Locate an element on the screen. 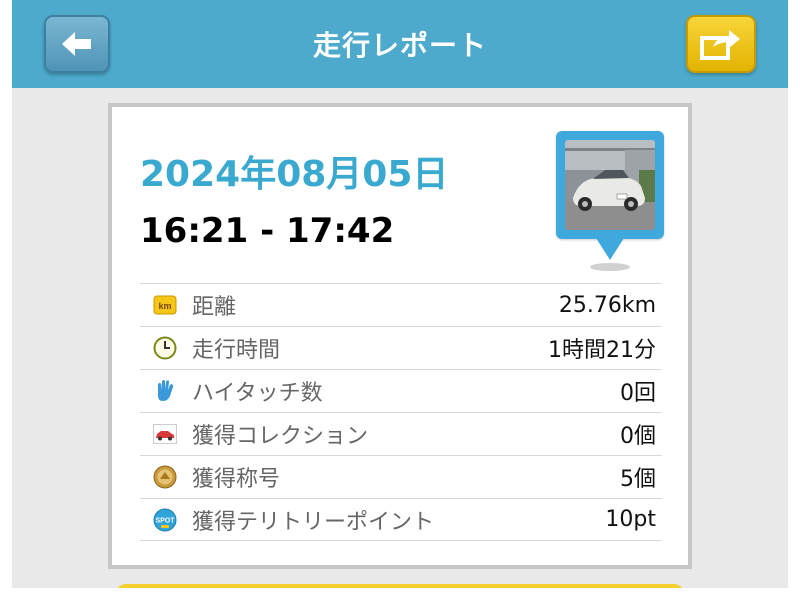 The width and height of the screenshot is (800, 600). stat-label: 獲得称号 is located at coordinates (236, 479).